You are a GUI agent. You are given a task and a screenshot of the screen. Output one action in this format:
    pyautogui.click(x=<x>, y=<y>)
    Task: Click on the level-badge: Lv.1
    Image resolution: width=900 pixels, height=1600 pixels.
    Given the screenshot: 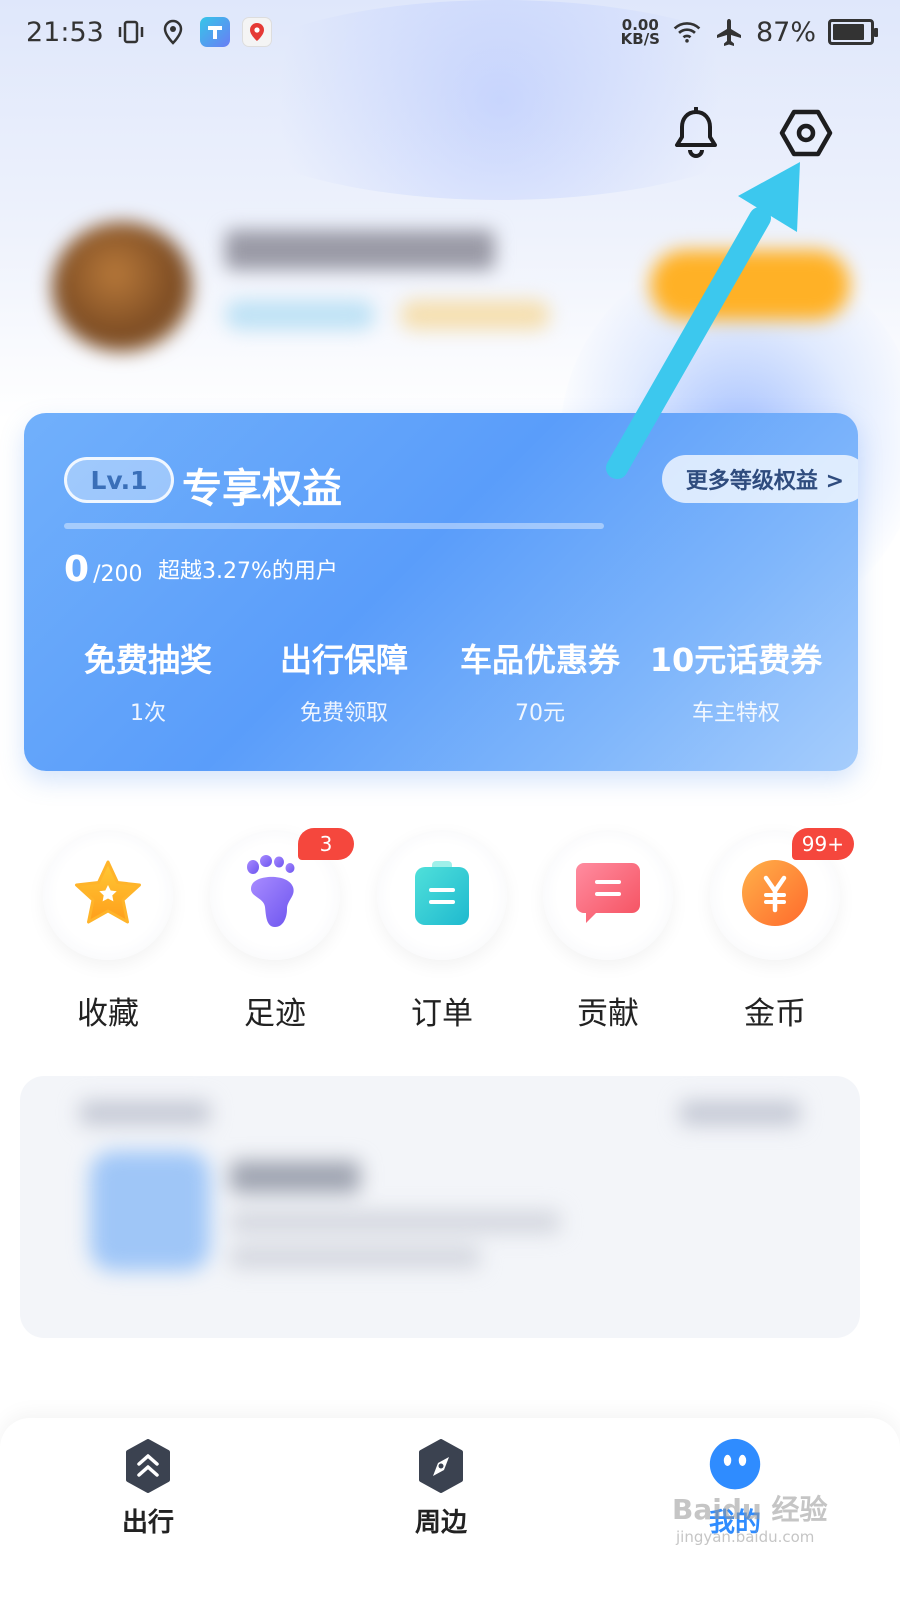 What is the action you would take?
    pyautogui.click(x=119, y=480)
    